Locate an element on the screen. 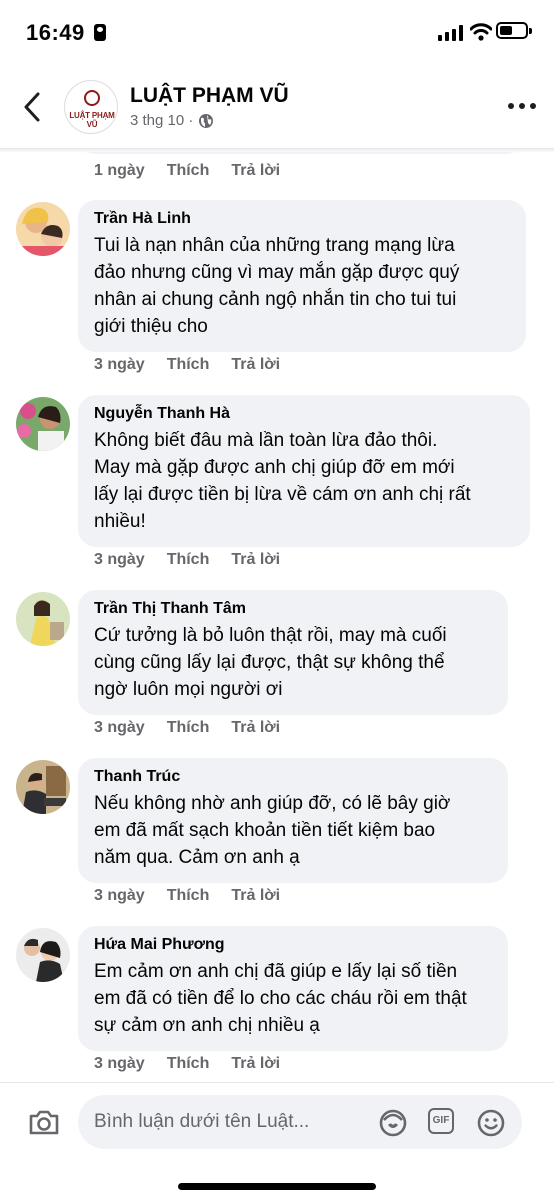 The image size is (554, 1201). camera-icon is located at coordinates (44, 1122).